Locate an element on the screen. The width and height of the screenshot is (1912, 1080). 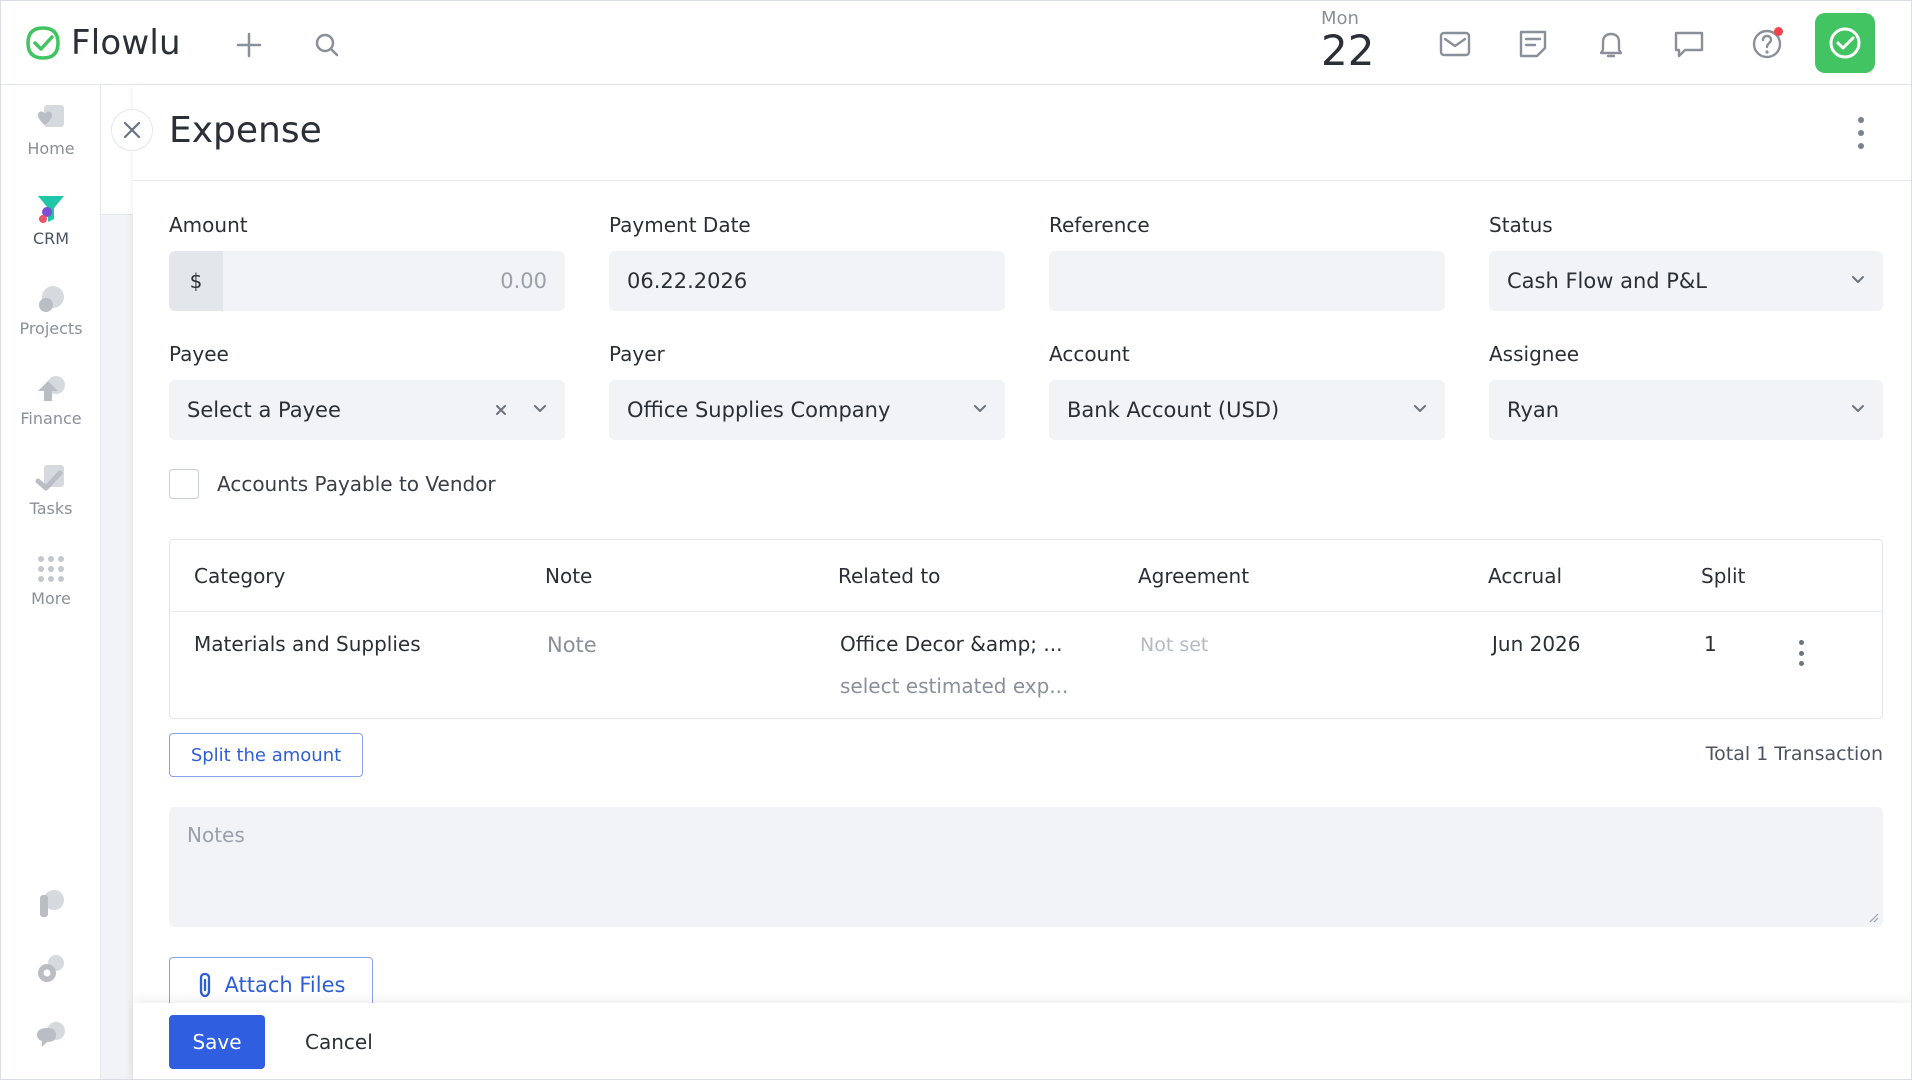
status-select: Cash Flow and P&L is located at coordinates (1686, 281).